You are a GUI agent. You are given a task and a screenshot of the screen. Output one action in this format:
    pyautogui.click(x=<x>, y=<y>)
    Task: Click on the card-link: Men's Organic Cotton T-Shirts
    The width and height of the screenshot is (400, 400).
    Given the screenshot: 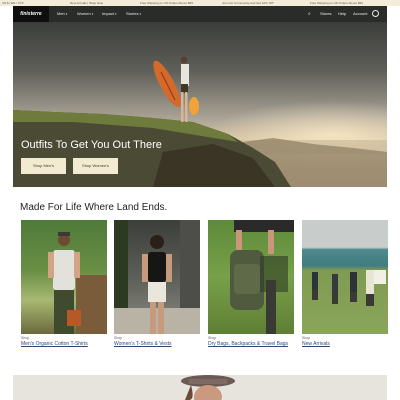 What is the action you would take?
    pyautogui.click(x=64, y=344)
    